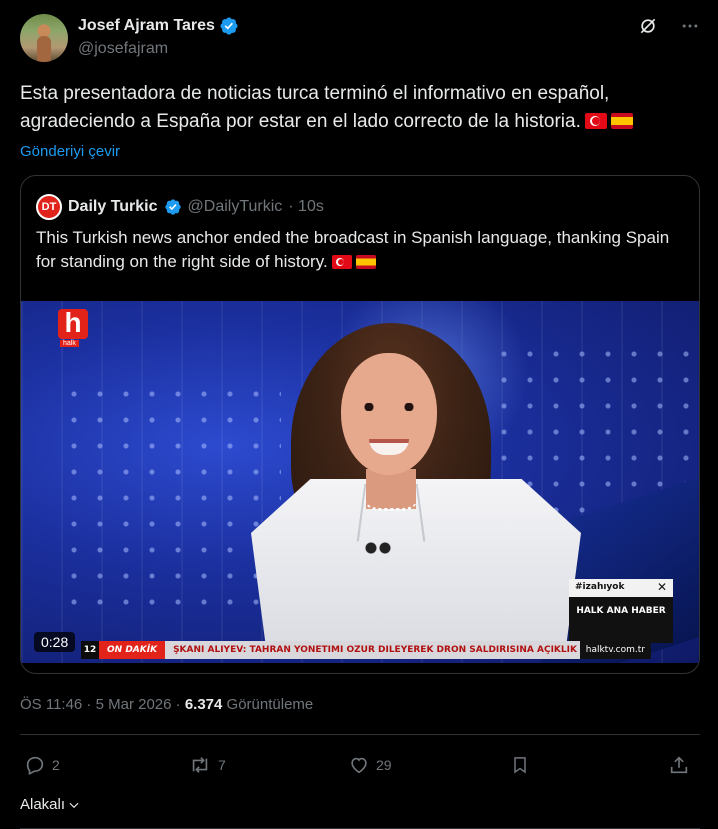 The image size is (718, 829). What do you see at coordinates (235, 206) in the screenshot?
I see `quote-author-handle: @DailyTurkic` at bounding box center [235, 206].